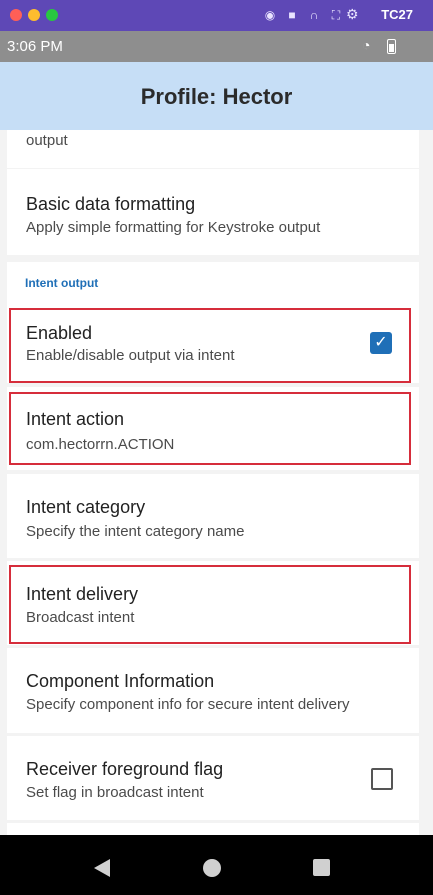 The width and height of the screenshot is (433, 895). Describe the element at coordinates (213, 284) in the screenshot. I see `section-header-card: Intent output` at that location.